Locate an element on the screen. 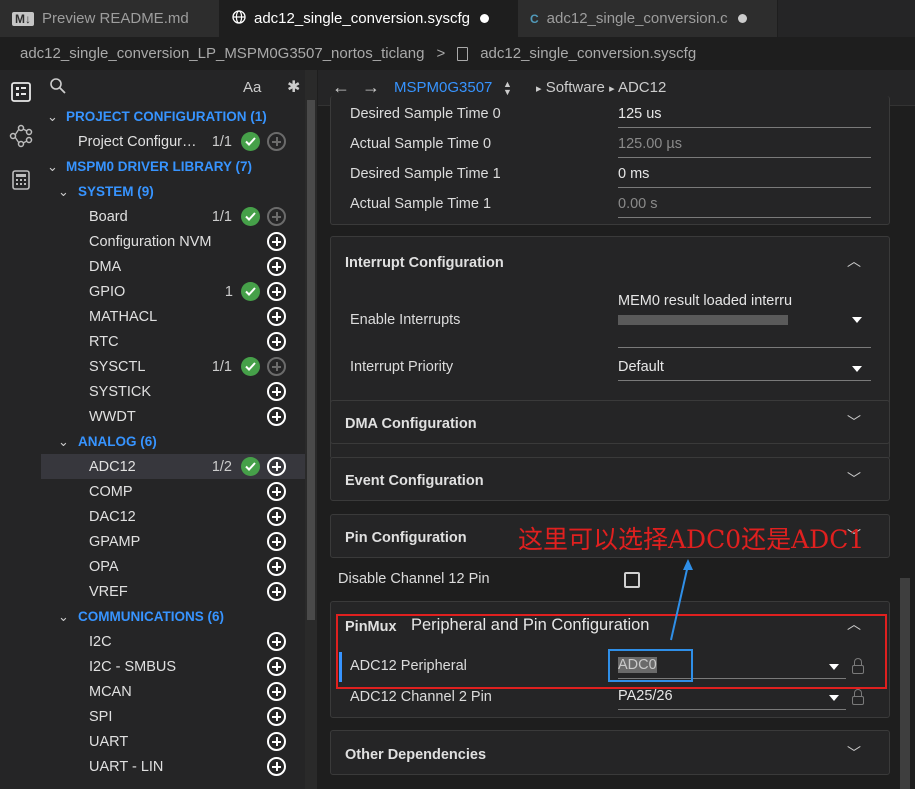 The height and width of the screenshot is (789, 915). tree-item: WWDT is located at coordinates (173, 416).